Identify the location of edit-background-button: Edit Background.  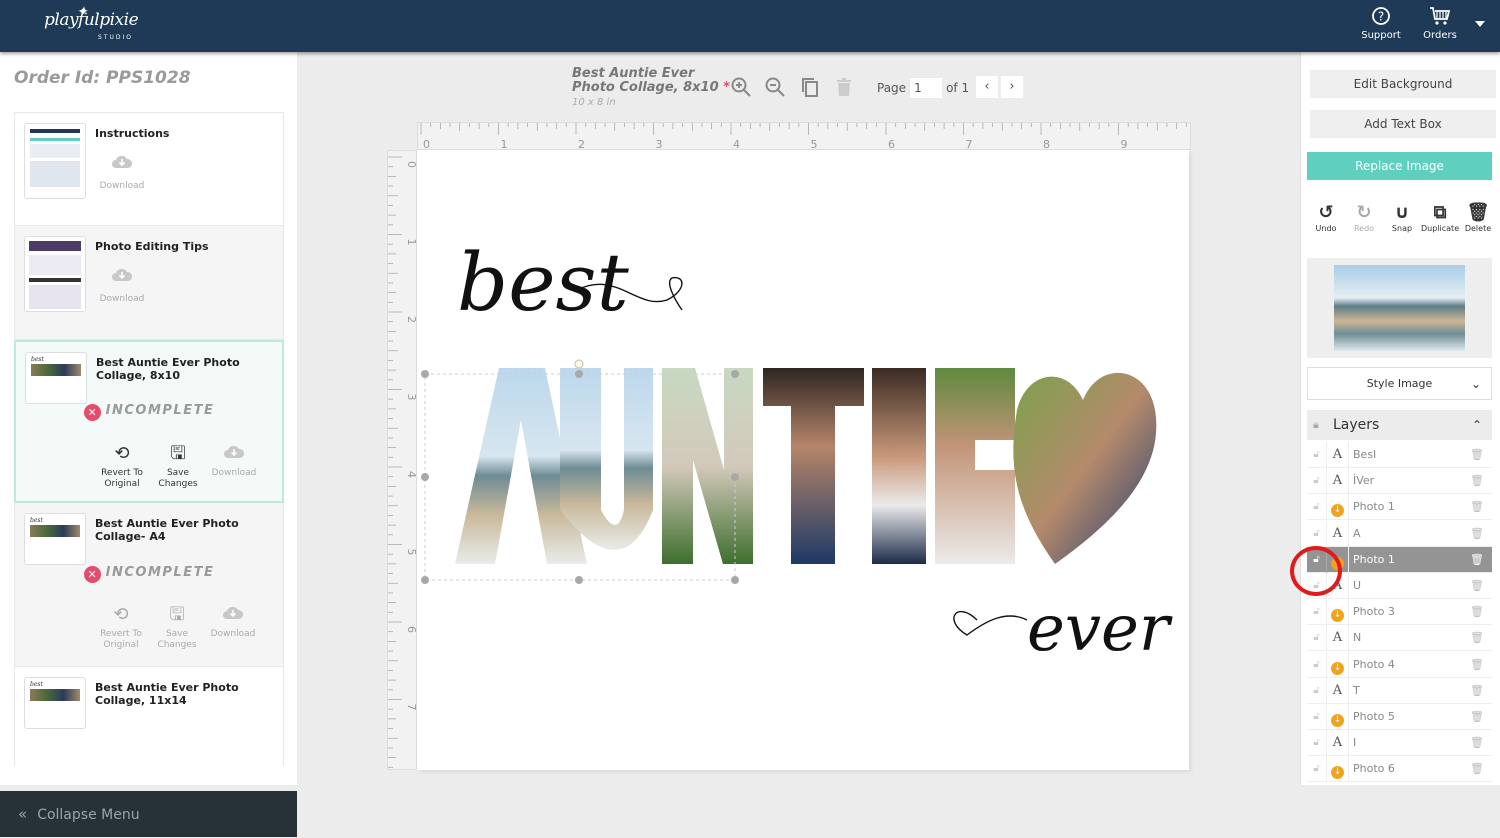
(1403, 84).